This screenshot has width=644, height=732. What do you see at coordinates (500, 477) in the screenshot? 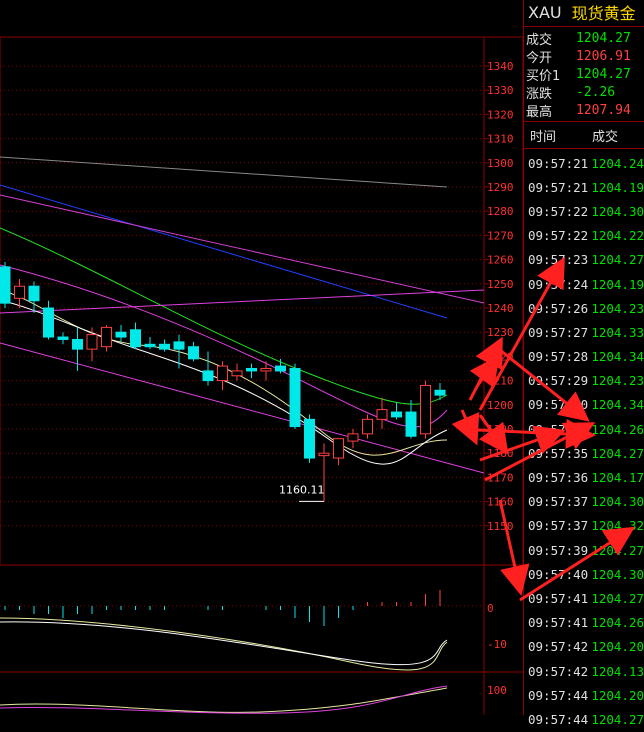
I see `price-axis-label: 1170` at bounding box center [500, 477].